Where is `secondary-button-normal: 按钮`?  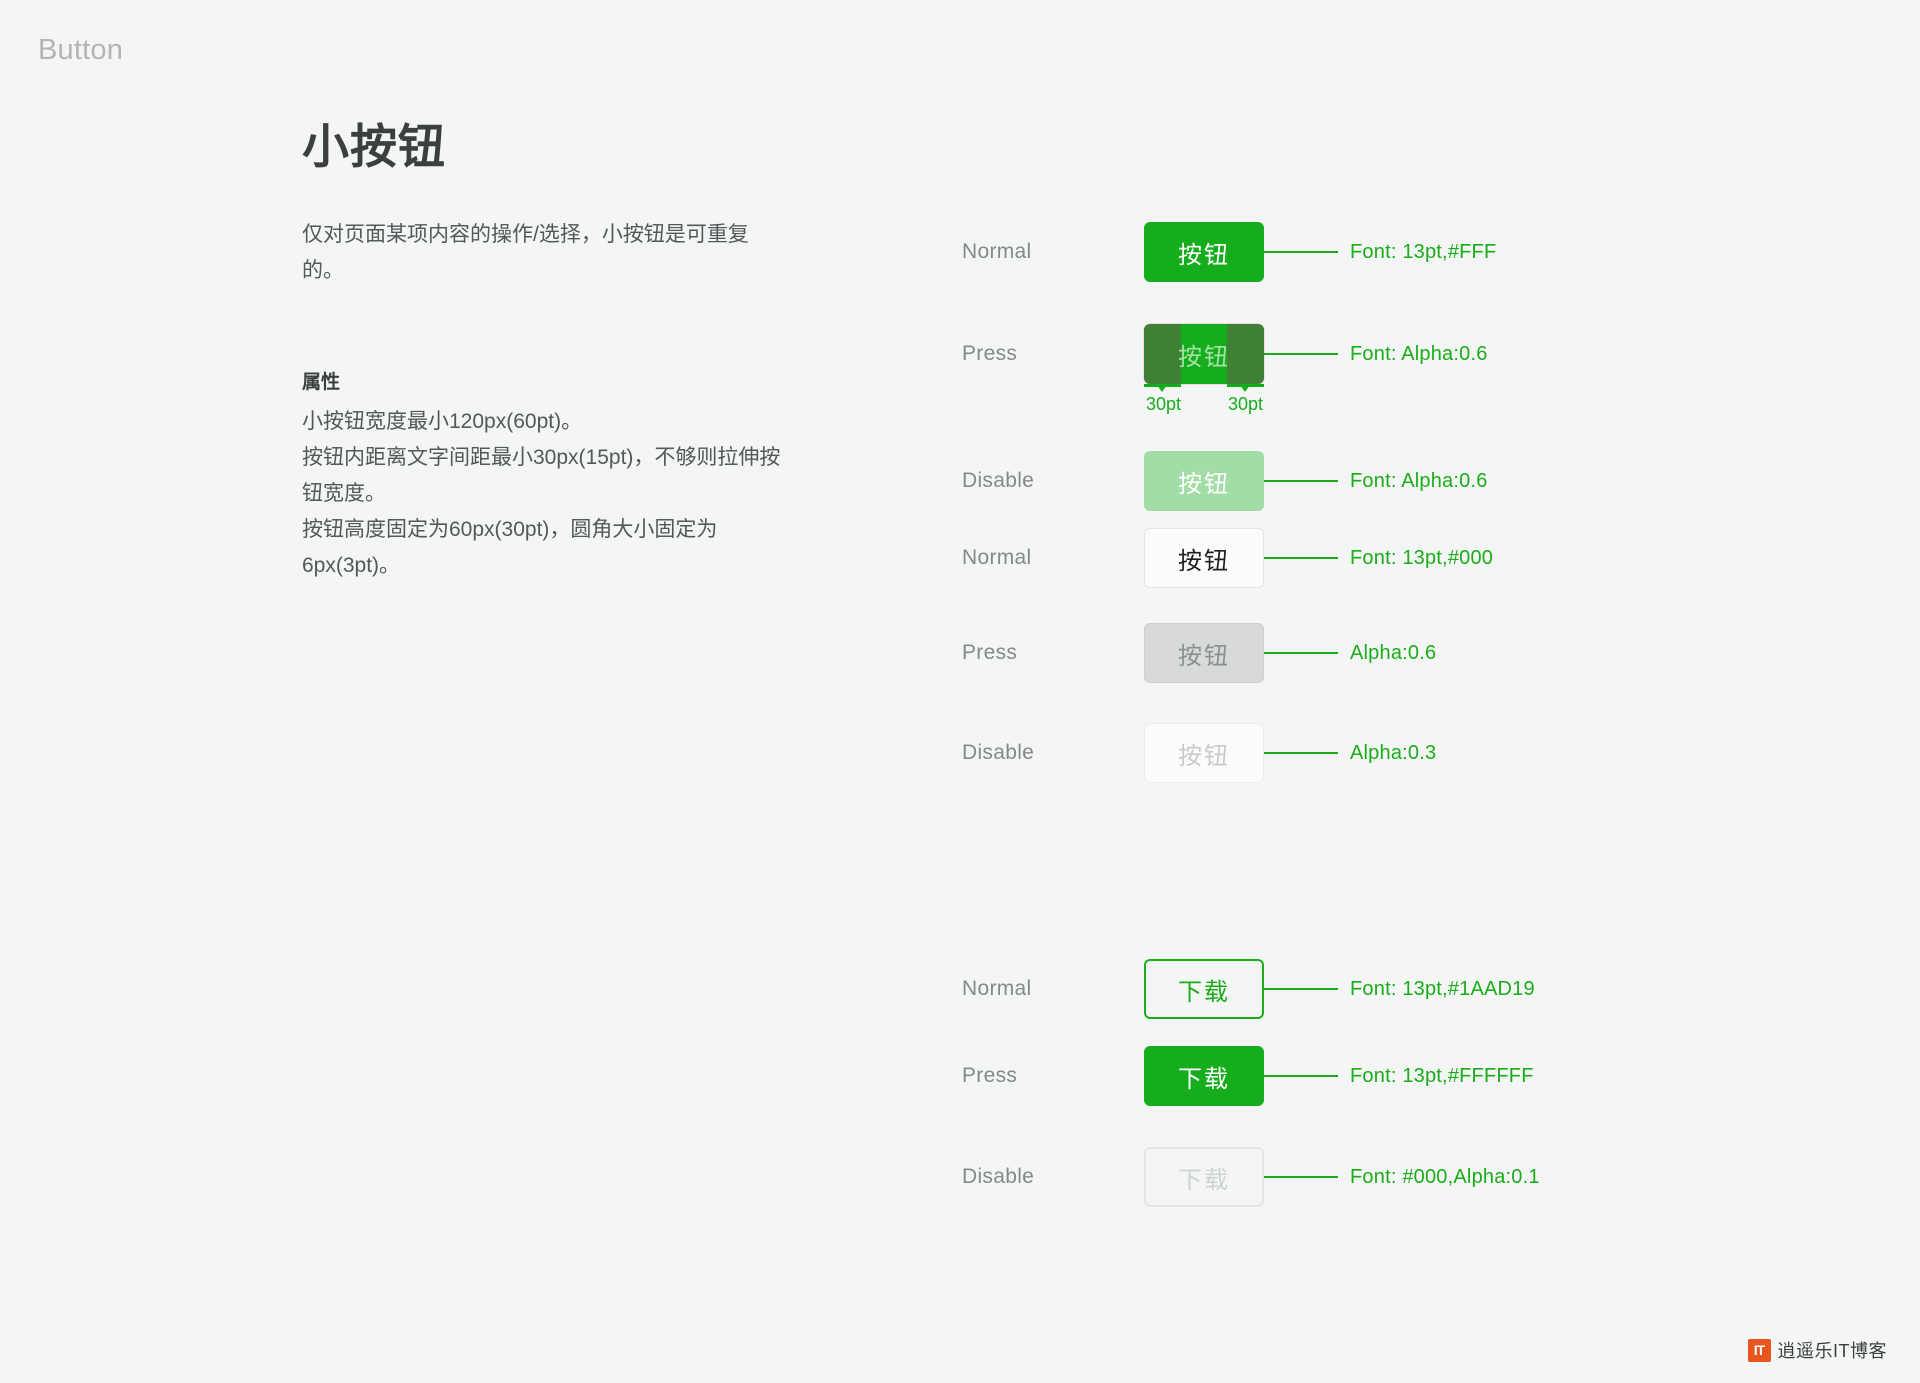 secondary-button-normal: 按钮 is located at coordinates (1204, 558).